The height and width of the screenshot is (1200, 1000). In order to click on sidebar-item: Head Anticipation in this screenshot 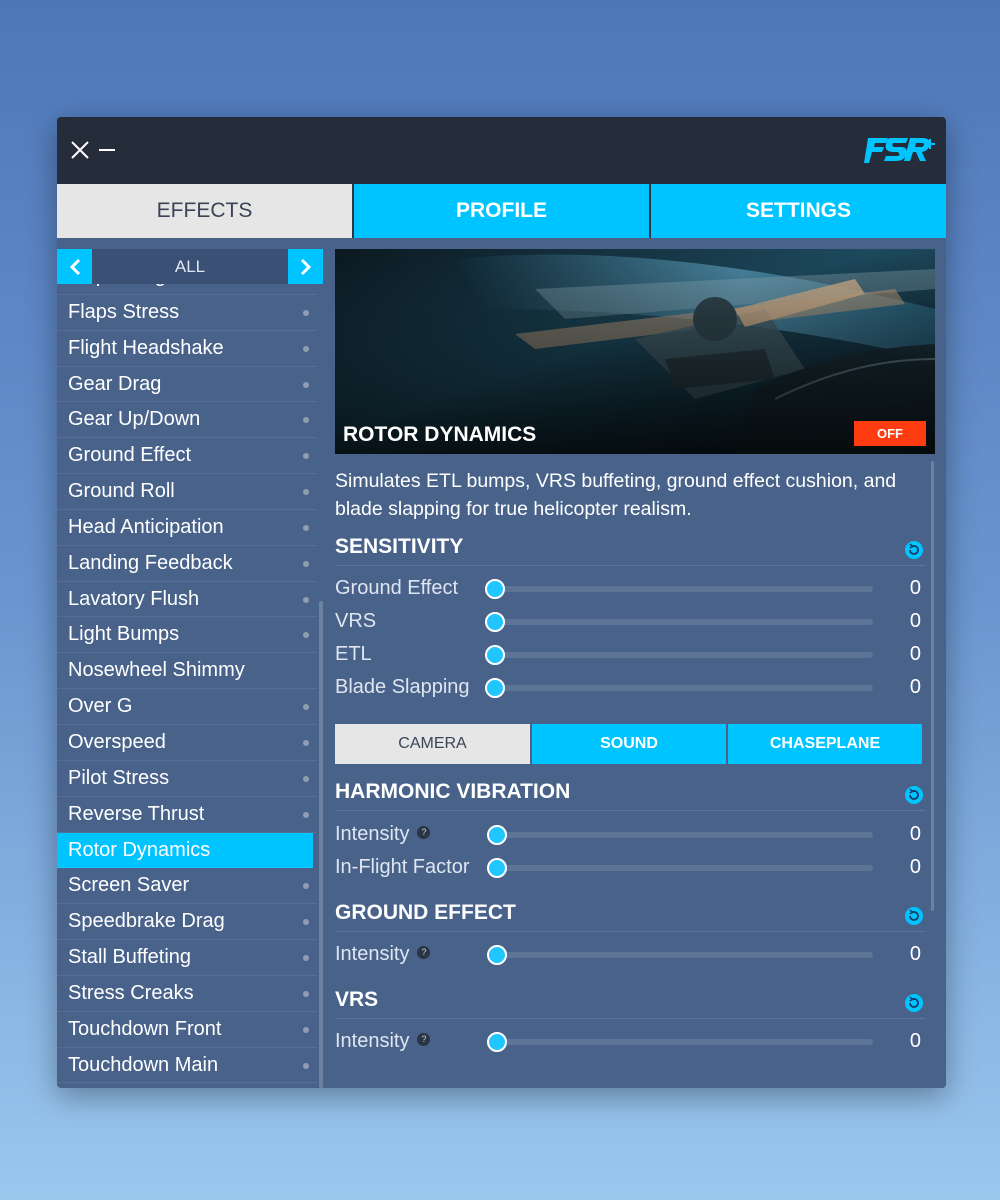, I will do `click(187, 528)`.